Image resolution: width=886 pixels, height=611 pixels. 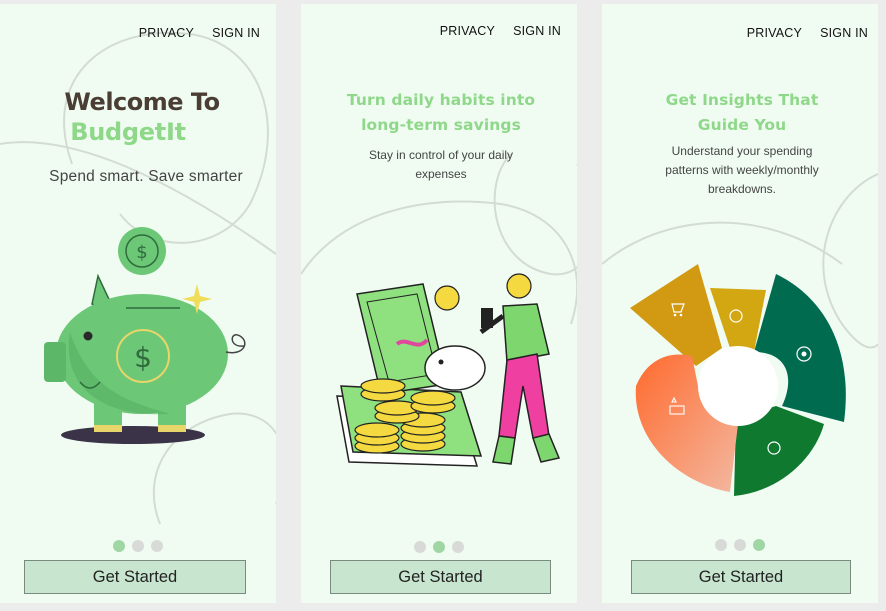 I want to click on heading-line-1: Turn daily habits into, so click(x=441, y=100).